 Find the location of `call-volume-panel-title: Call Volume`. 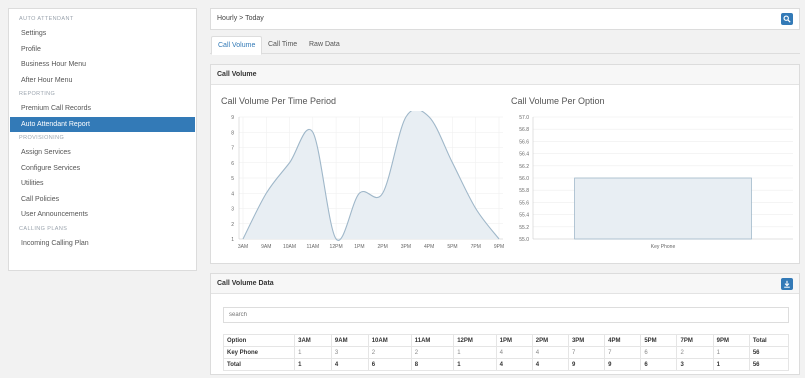

call-volume-panel-title: Call Volume is located at coordinates (237, 74).